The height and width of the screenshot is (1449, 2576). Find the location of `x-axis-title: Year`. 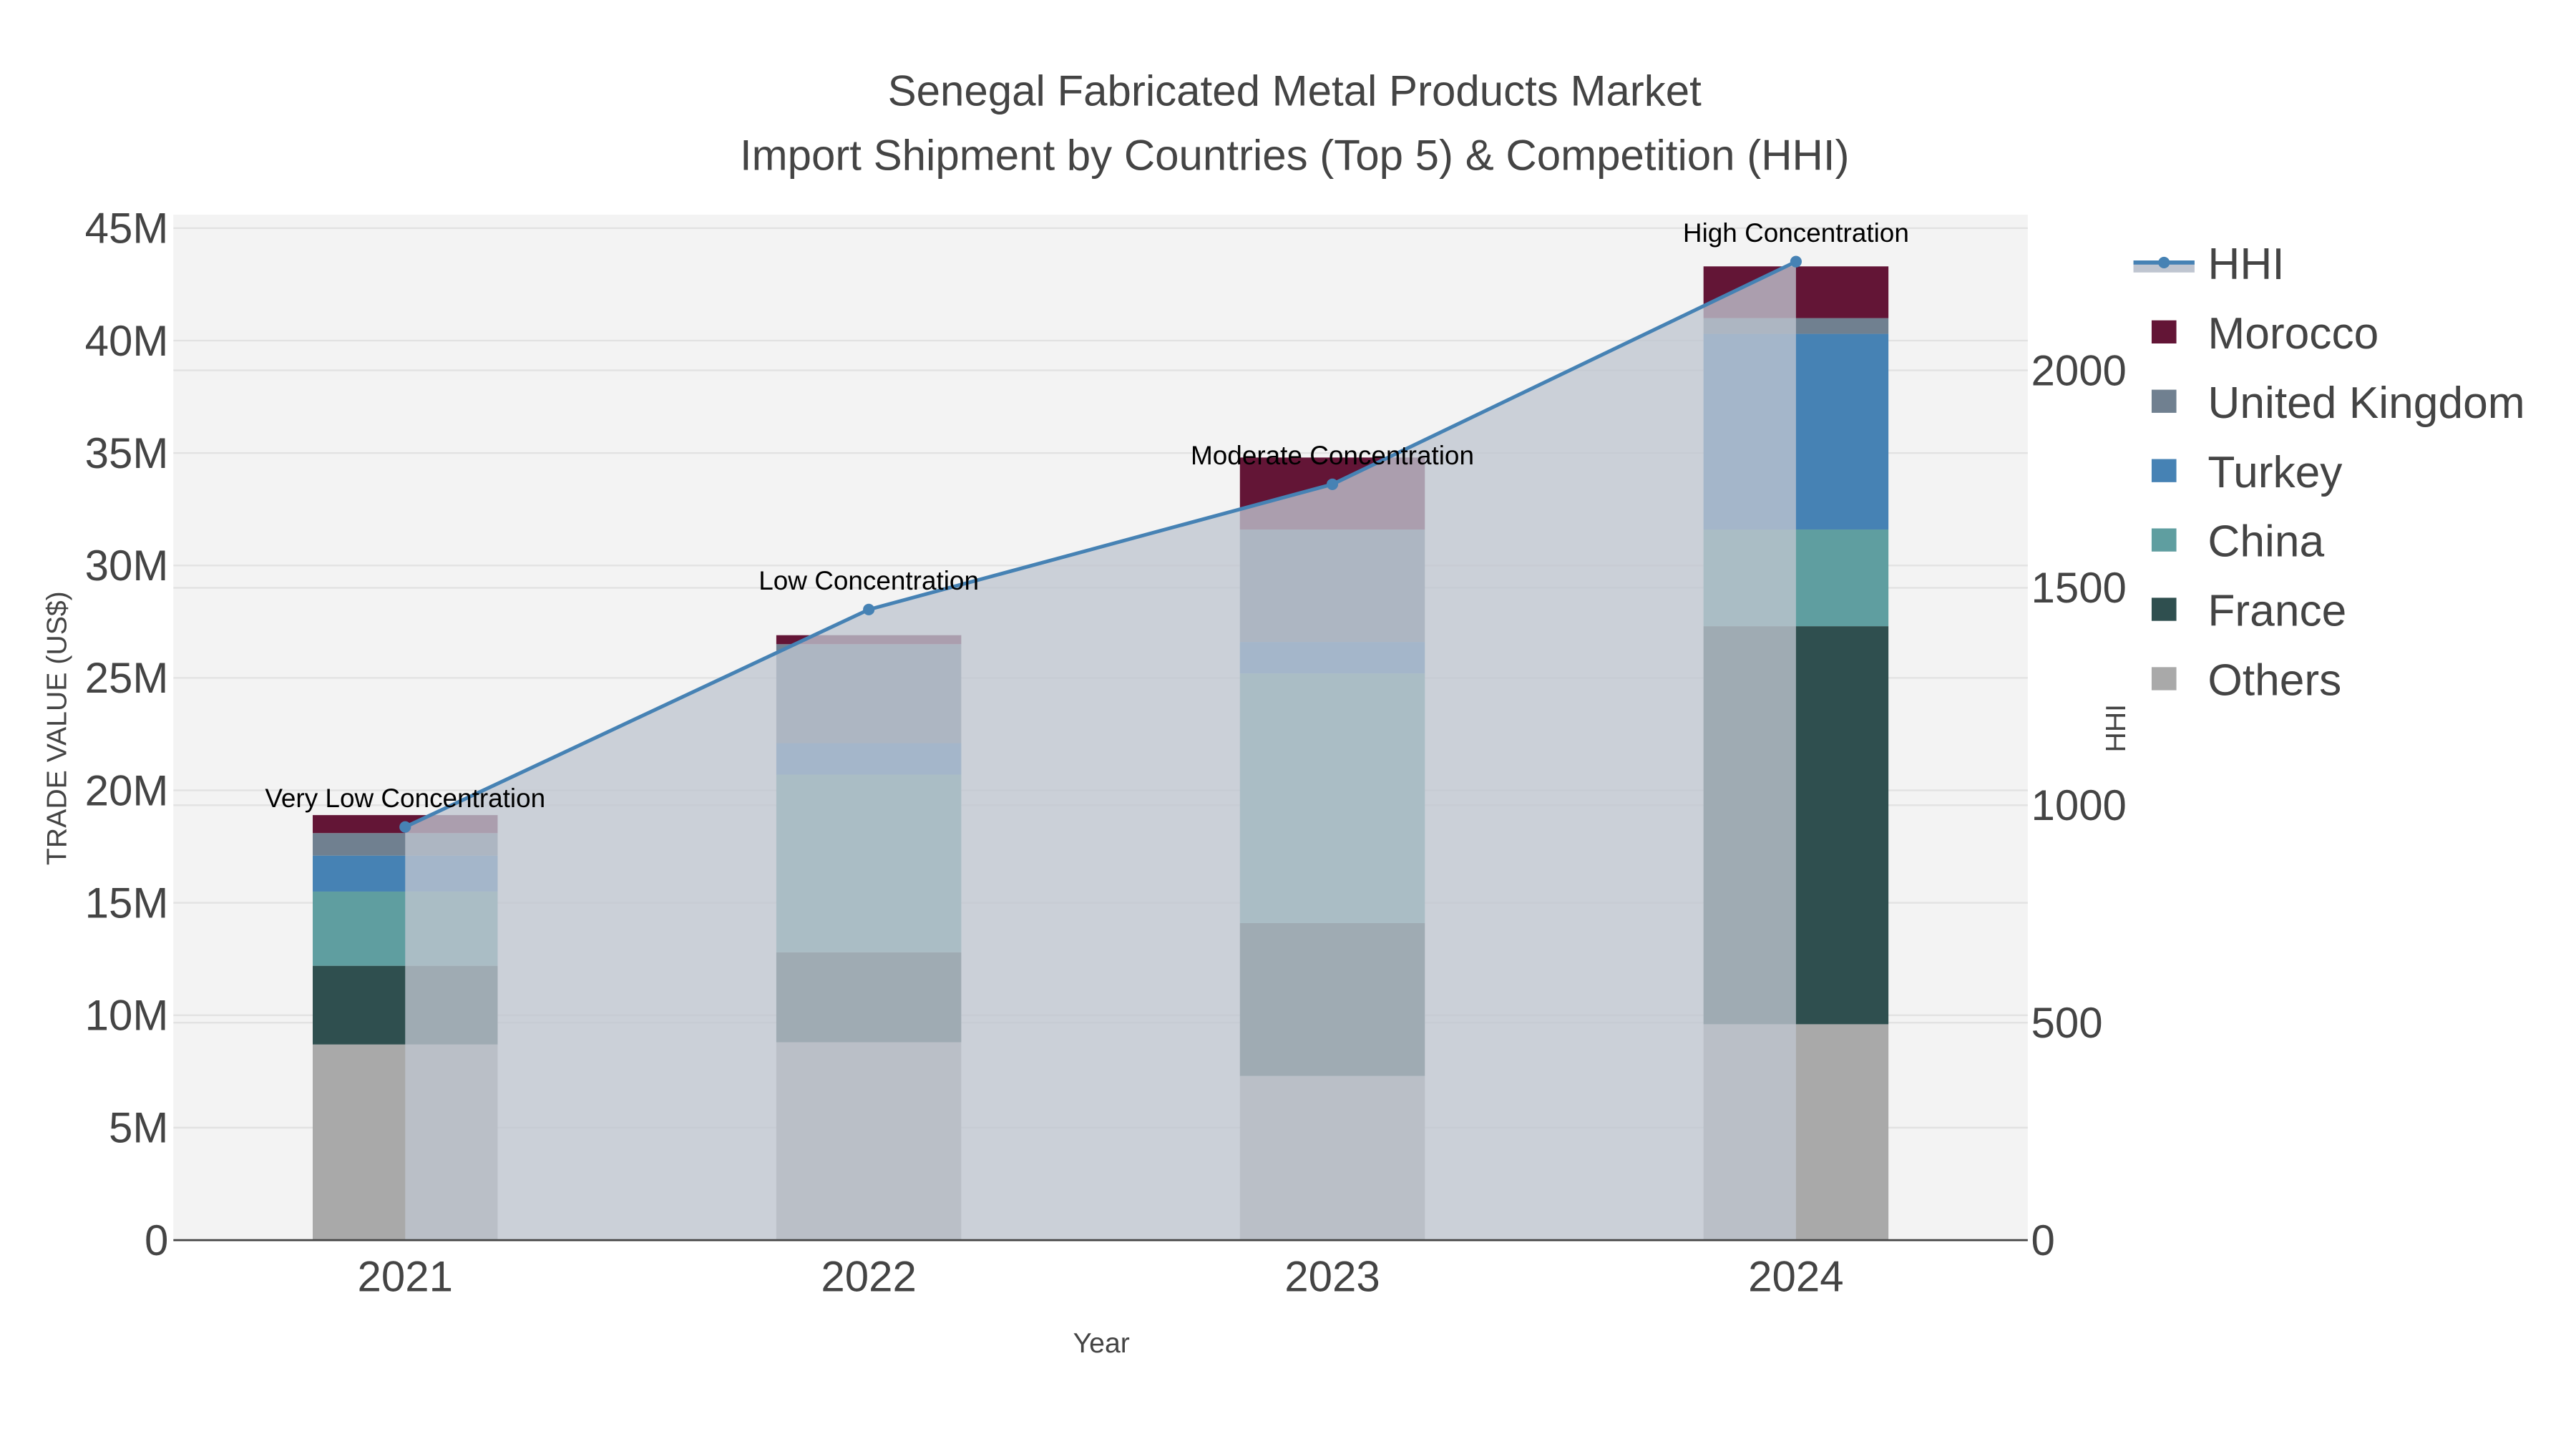

x-axis-title: Year is located at coordinates (1101, 1343).